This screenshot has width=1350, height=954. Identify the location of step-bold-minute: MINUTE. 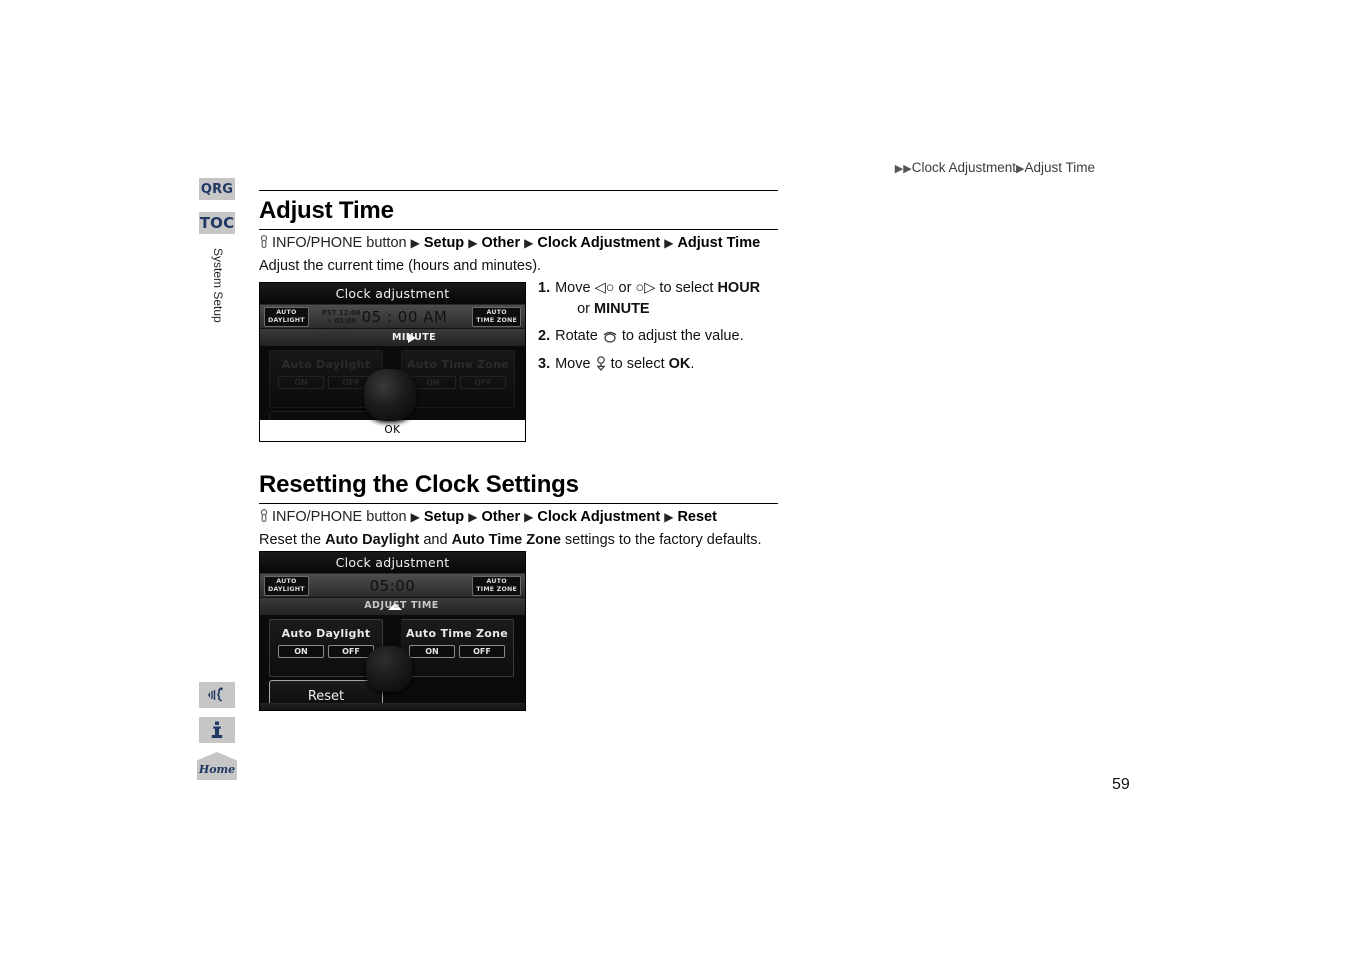
(622, 308).